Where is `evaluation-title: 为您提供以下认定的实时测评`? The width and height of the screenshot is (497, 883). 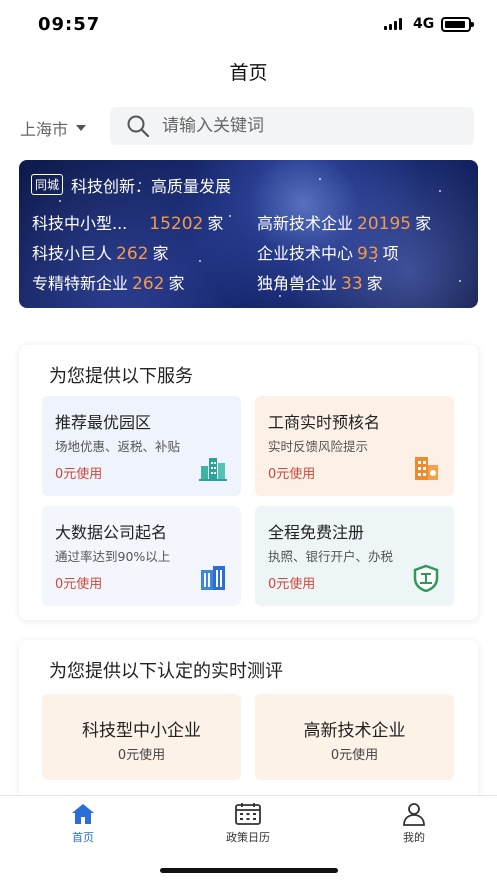
evaluation-title: 为您提供以下认定的实时测评 is located at coordinates (166, 671).